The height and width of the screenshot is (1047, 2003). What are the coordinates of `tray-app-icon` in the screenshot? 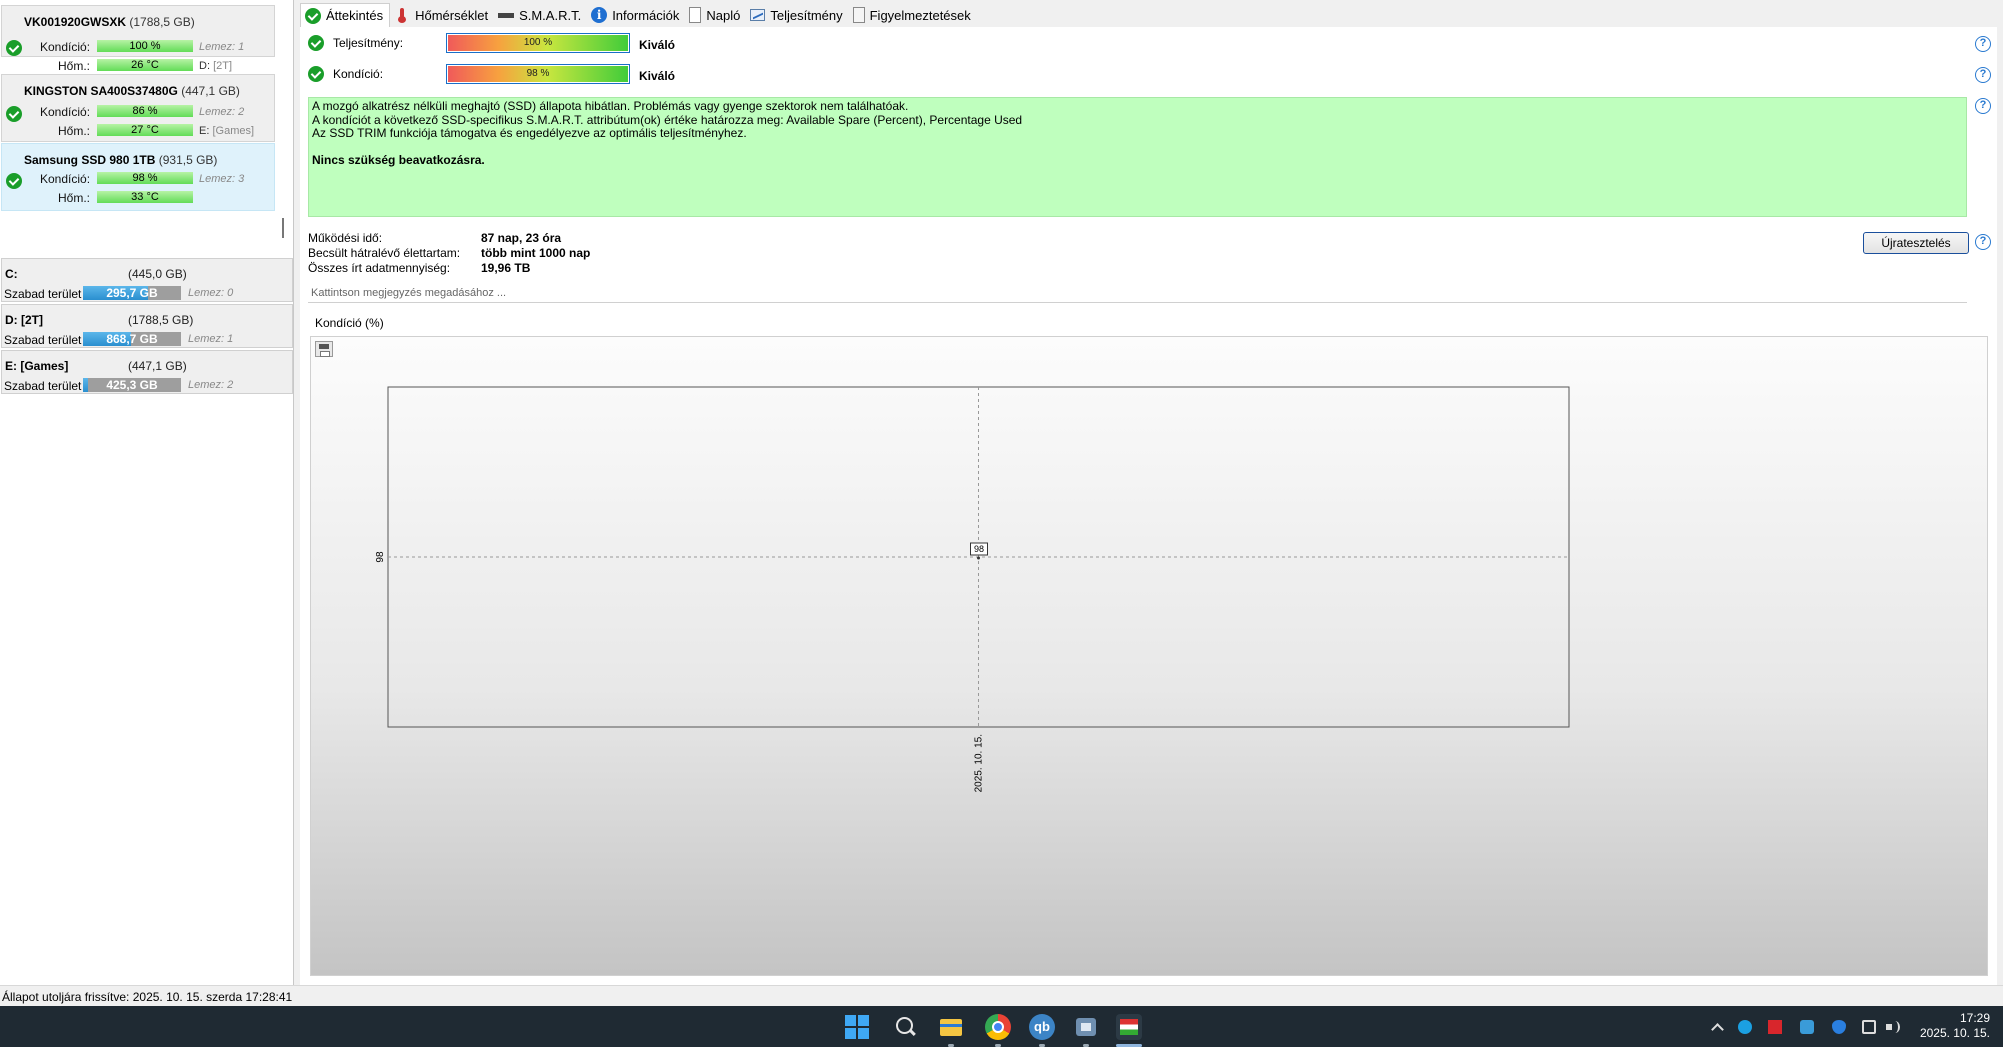 It's located at (1745, 1027).